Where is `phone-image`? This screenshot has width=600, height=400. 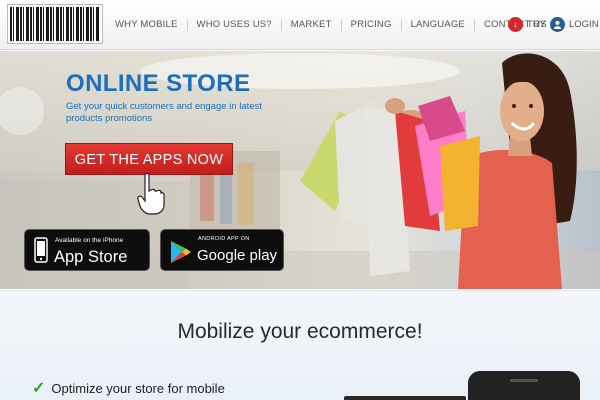 phone-image is located at coordinates (524, 385).